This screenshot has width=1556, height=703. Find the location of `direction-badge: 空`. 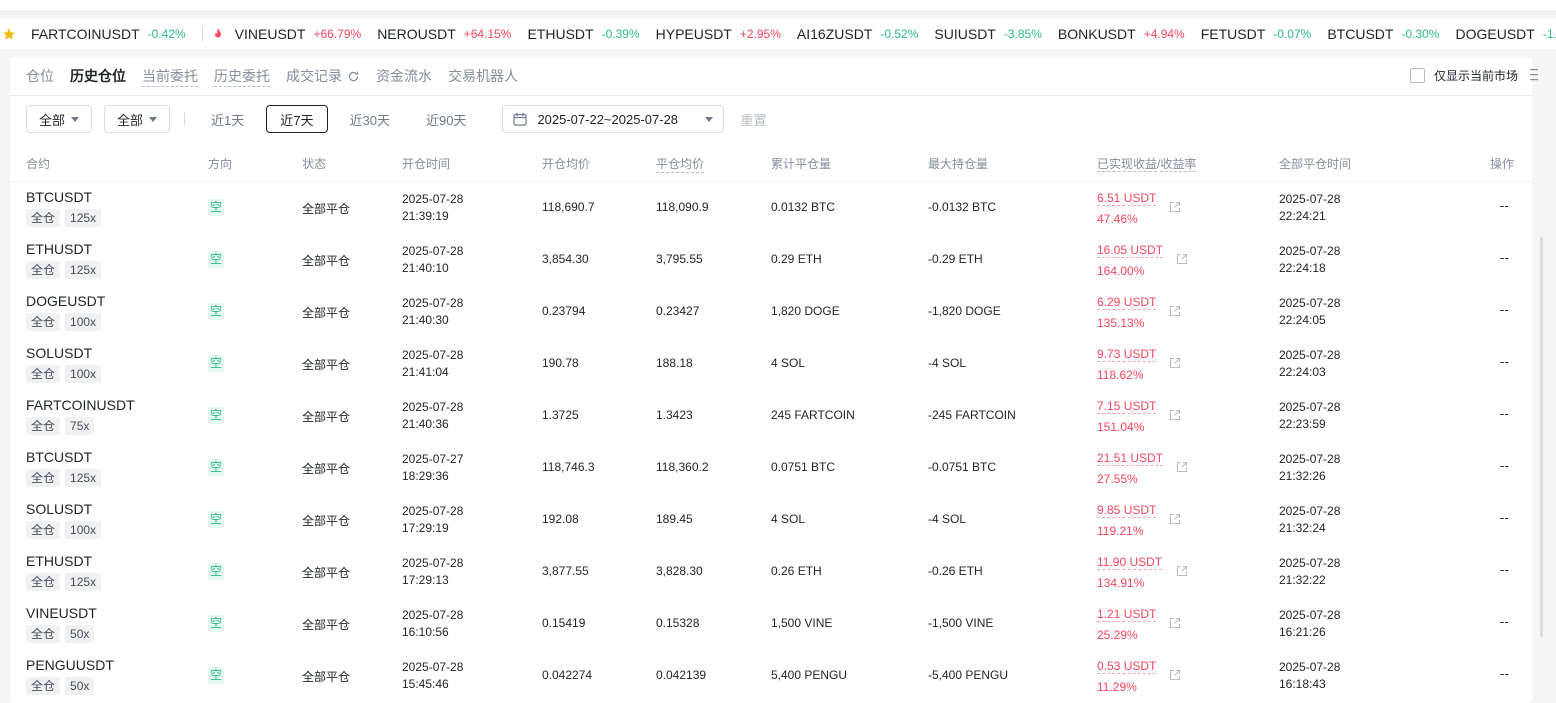

direction-badge: 空 is located at coordinates (216, 467).